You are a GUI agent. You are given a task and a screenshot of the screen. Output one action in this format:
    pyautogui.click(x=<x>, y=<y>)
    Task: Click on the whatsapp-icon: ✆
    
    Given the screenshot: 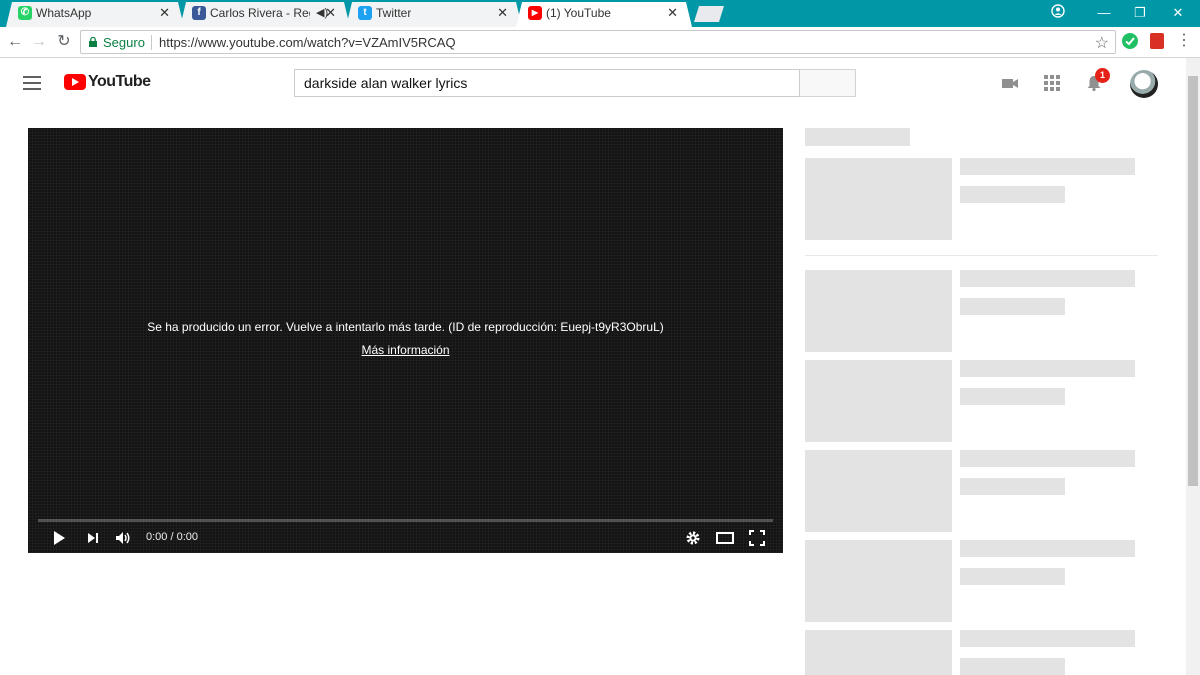 What is the action you would take?
    pyautogui.click(x=25, y=13)
    